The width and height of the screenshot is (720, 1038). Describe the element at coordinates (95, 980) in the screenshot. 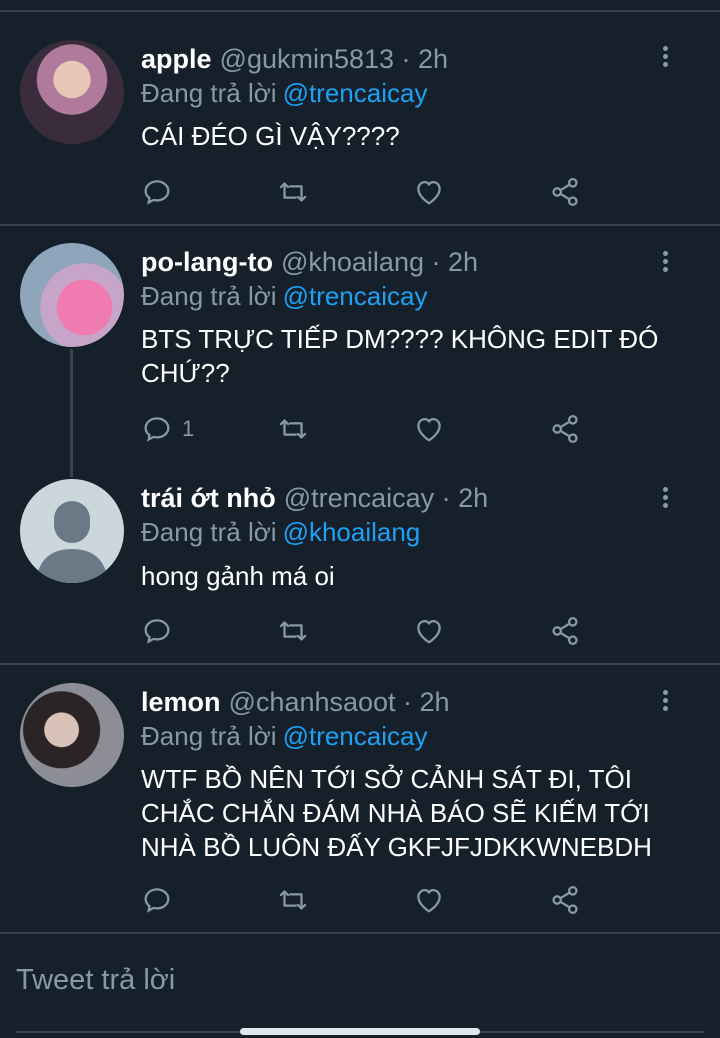

I see `reply-compose-input: Tweet trả lời` at that location.